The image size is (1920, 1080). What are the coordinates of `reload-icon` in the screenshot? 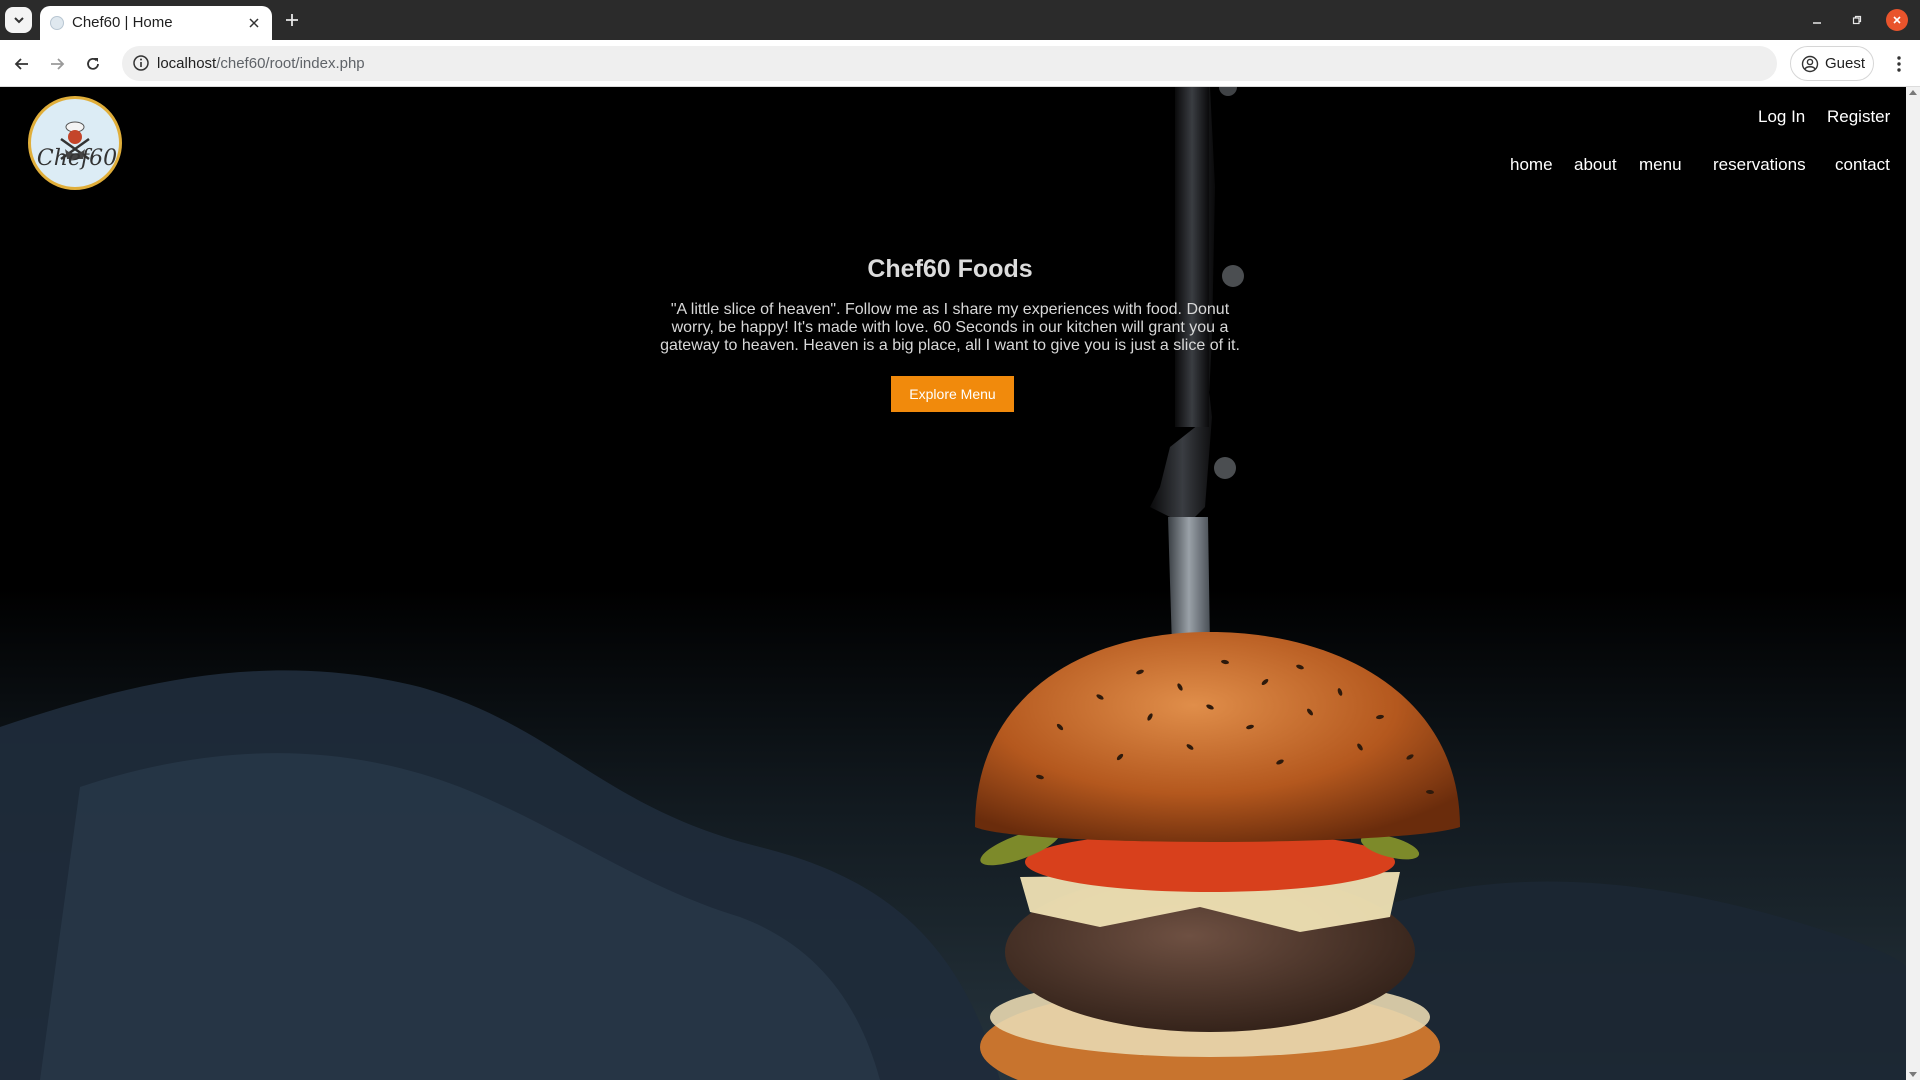 It's located at (93, 63).